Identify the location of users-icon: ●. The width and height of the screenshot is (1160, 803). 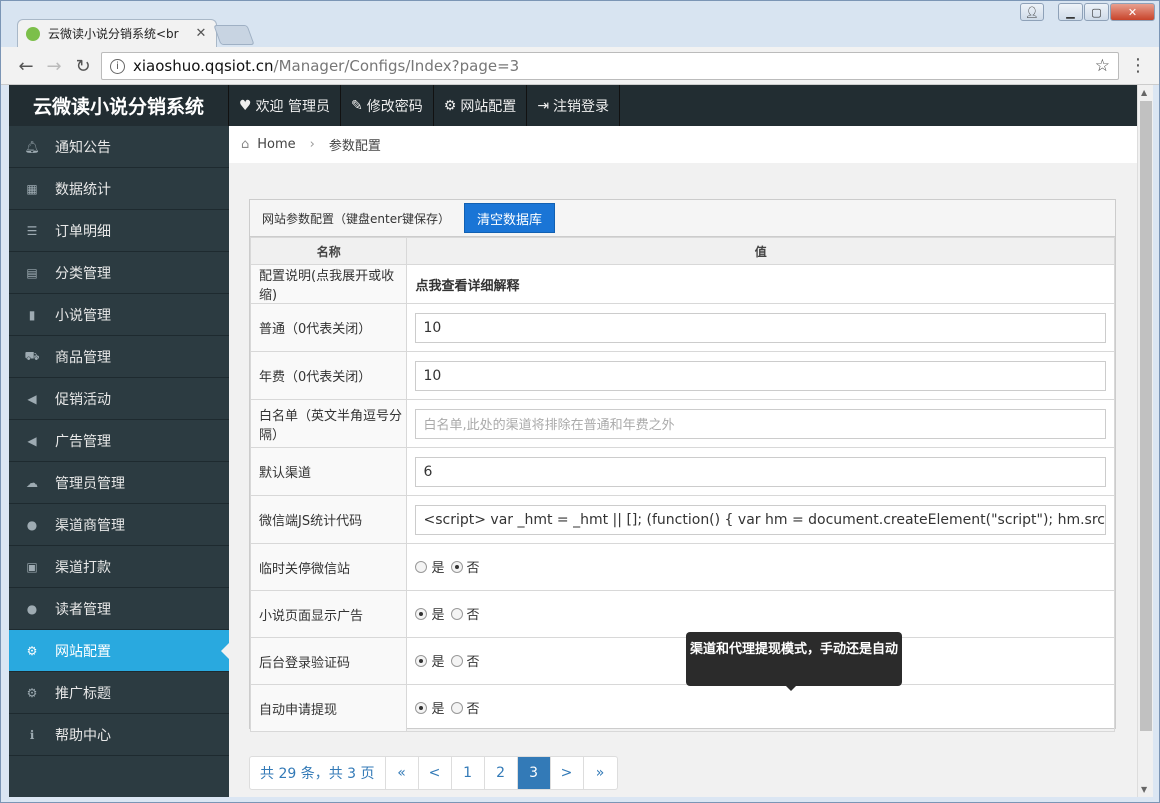
(32, 524).